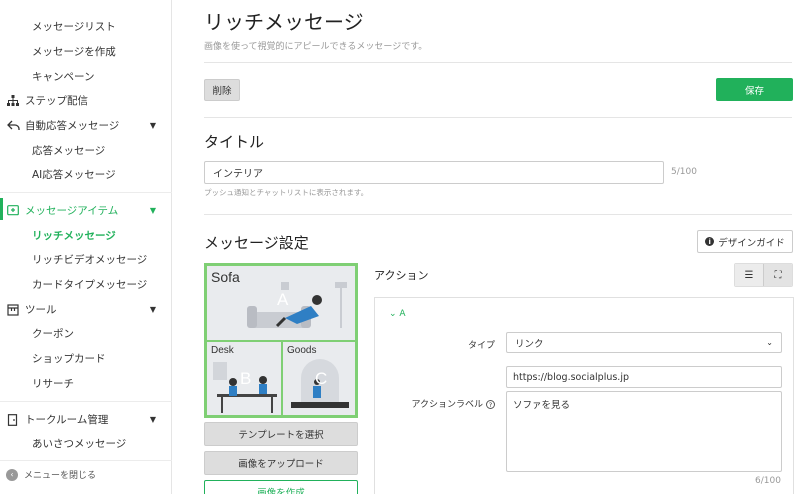 This screenshot has height=494, width=800. I want to click on action-label-textarea: ソファを見る, so click(644, 431).